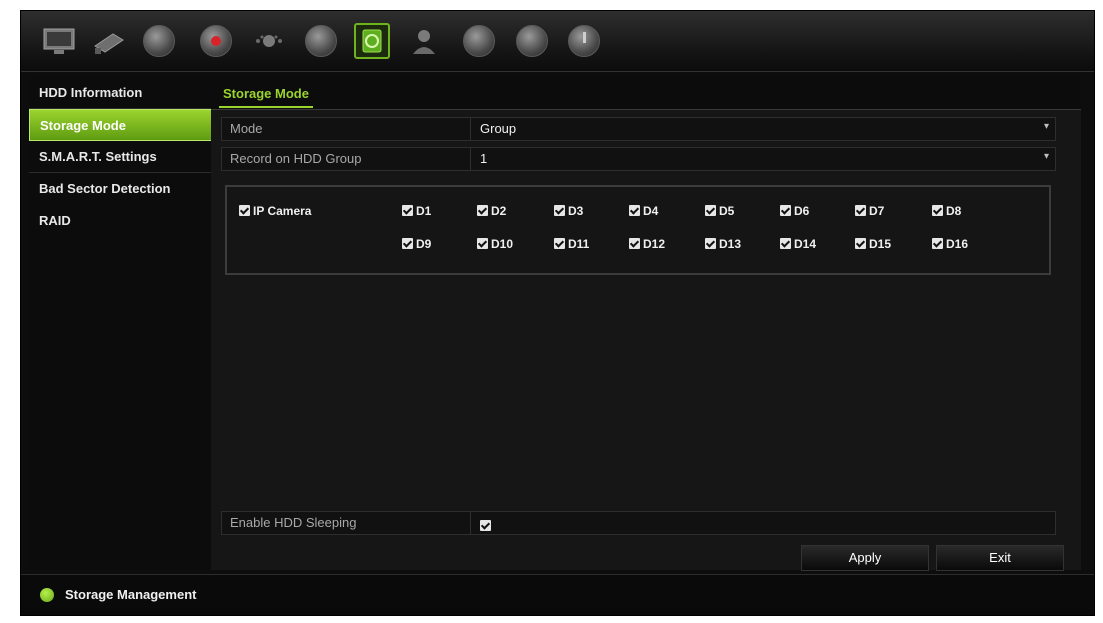 The height and width of the screenshot is (623, 1103). Describe the element at coordinates (424, 41) in the screenshot. I see `user-icon` at that location.